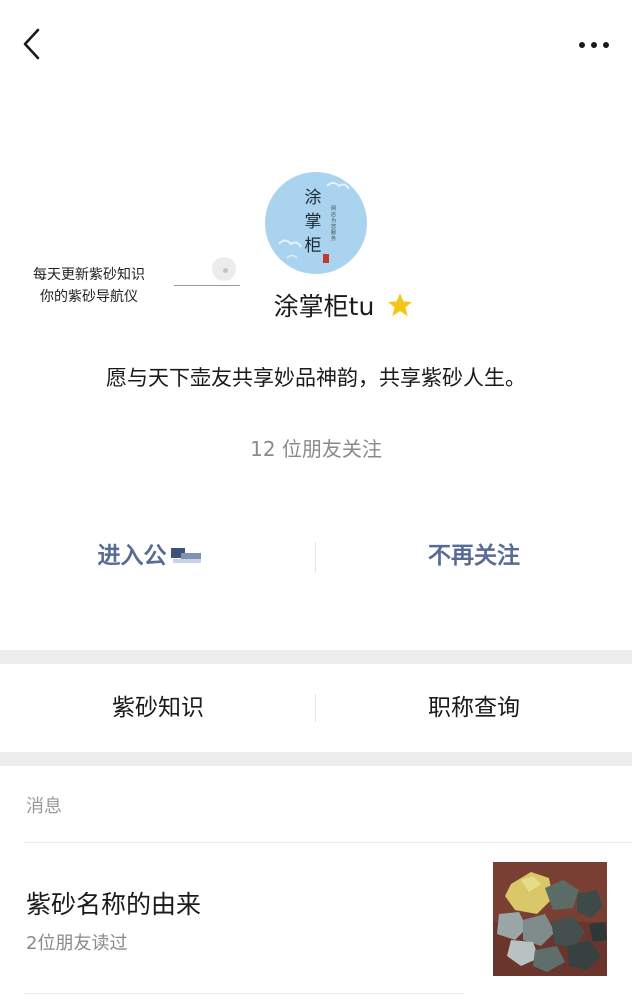  Describe the element at coordinates (316, 447) in the screenshot. I see `followers-count: 12 位朋友关注` at that location.